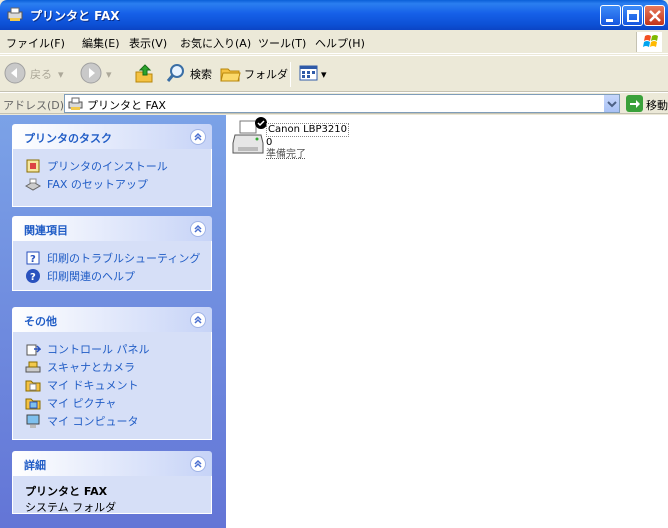 The height and width of the screenshot is (528, 668). Describe the element at coordinates (610, 15) in the screenshot. I see `minimize-button` at that location.